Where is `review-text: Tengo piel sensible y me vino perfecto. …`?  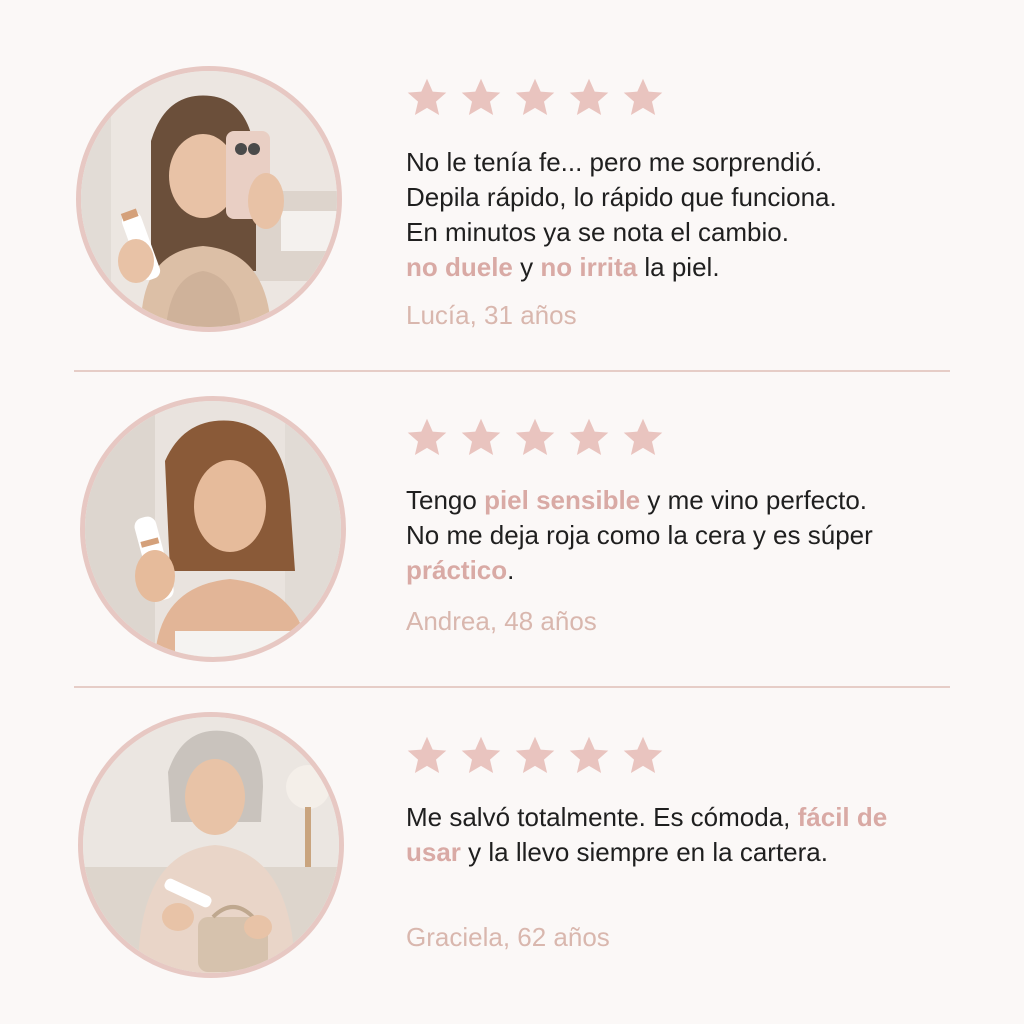 review-text: Tengo piel sensible y me vino perfecto. … is located at coordinates (656, 535).